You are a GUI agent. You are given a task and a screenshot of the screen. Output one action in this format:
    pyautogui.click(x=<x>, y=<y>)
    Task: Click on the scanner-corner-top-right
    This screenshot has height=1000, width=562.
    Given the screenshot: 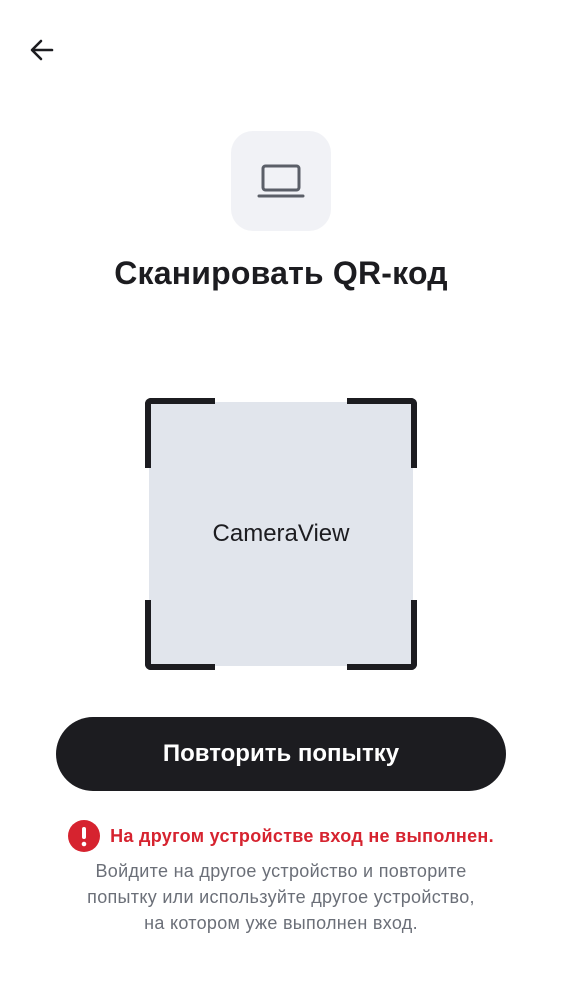 What is the action you would take?
    pyautogui.click(x=382, y=433)
    